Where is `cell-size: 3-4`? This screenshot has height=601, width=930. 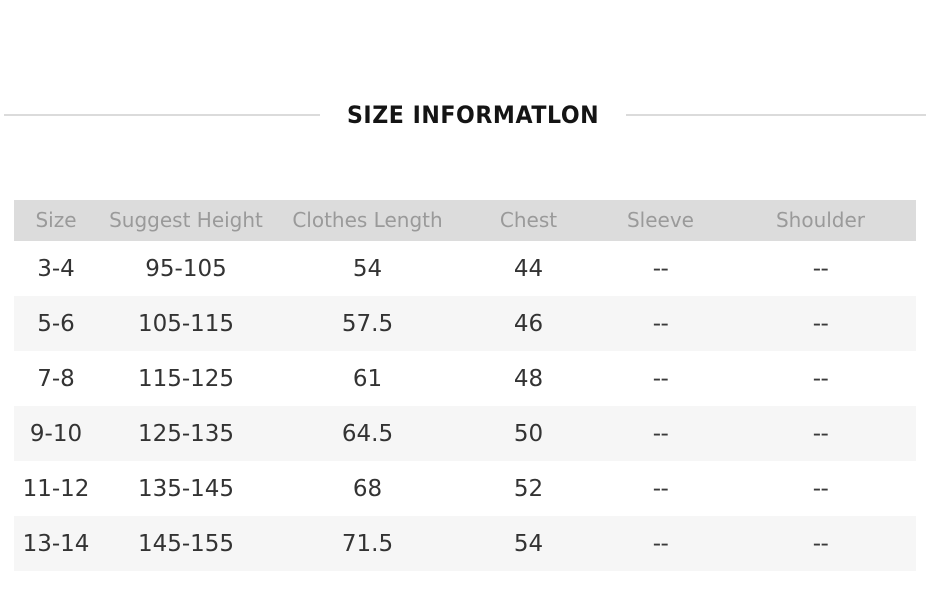 cell-size: 3-4 is located at coordinates (56, 268).